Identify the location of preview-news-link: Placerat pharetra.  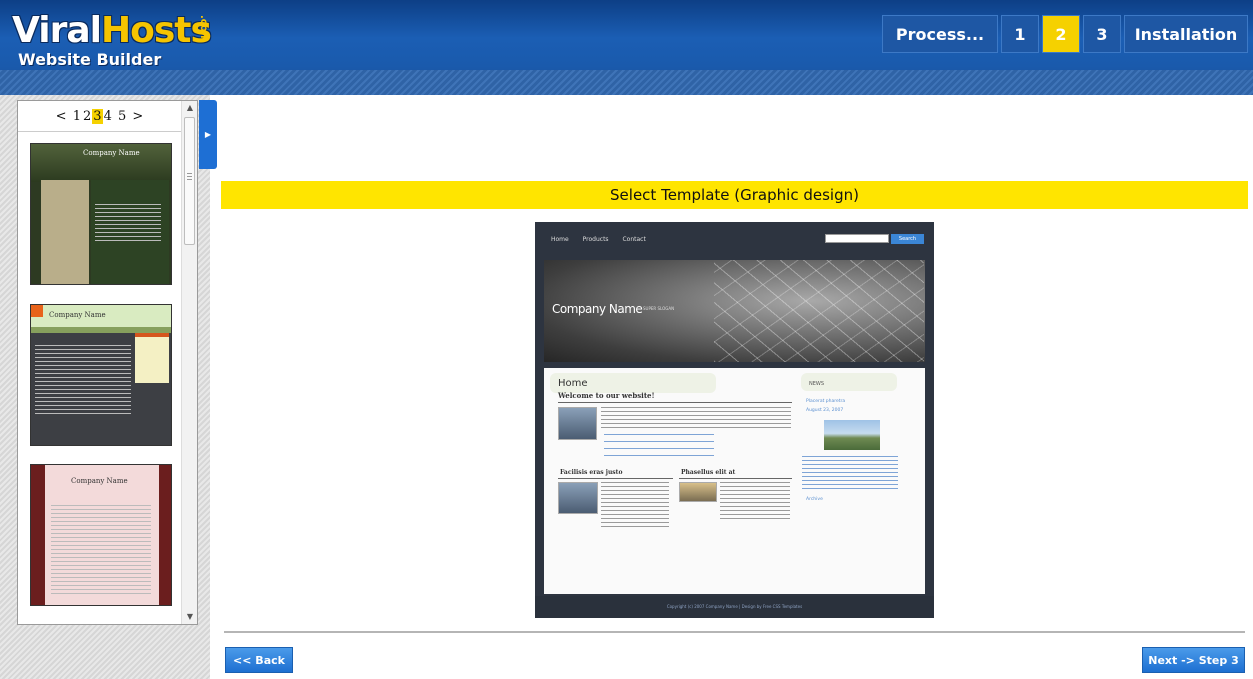
(826, 401).